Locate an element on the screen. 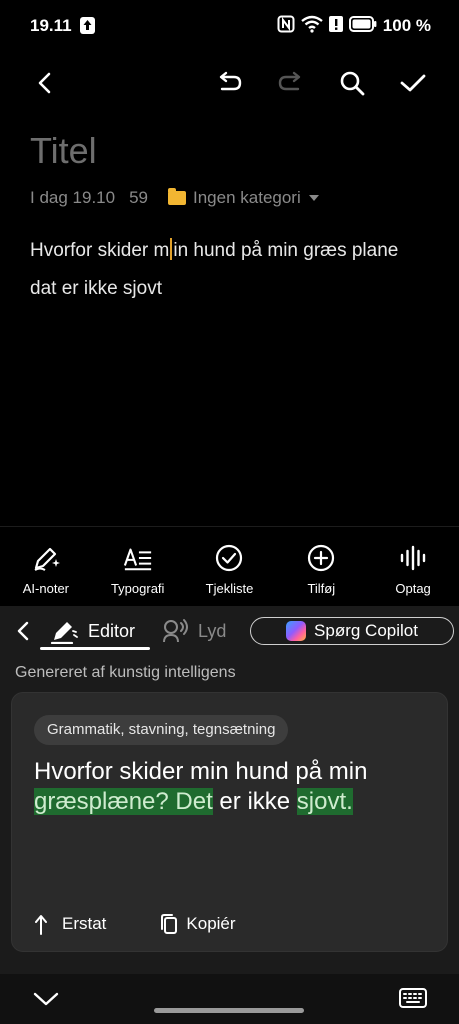 Image resolution: width=459 pixels, height=1024 pixels. result-highlight: græsplæne? Det is located at coordinates (123, 801).